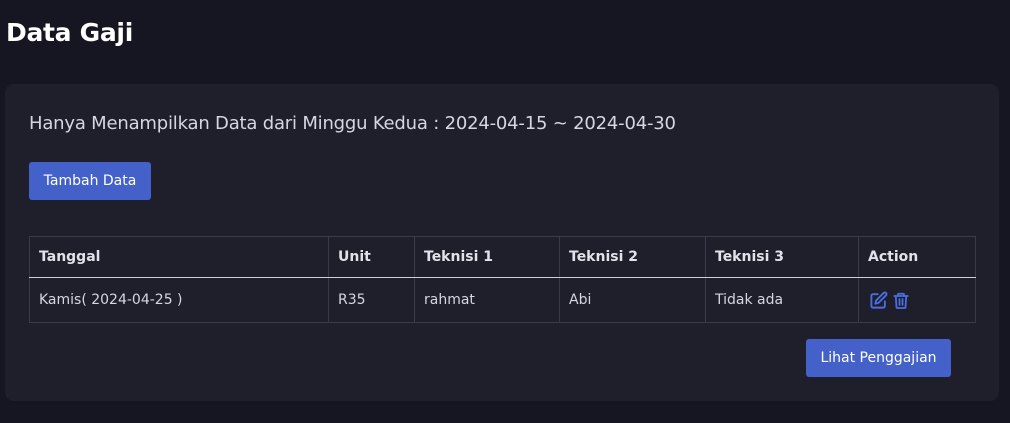 The width and height of the screenshot is (1010, 423). What do you see at coordinates (90, 181) in the screenshot?
I see `add-data-button: Tambah Data` at bounding box center [90, 181].